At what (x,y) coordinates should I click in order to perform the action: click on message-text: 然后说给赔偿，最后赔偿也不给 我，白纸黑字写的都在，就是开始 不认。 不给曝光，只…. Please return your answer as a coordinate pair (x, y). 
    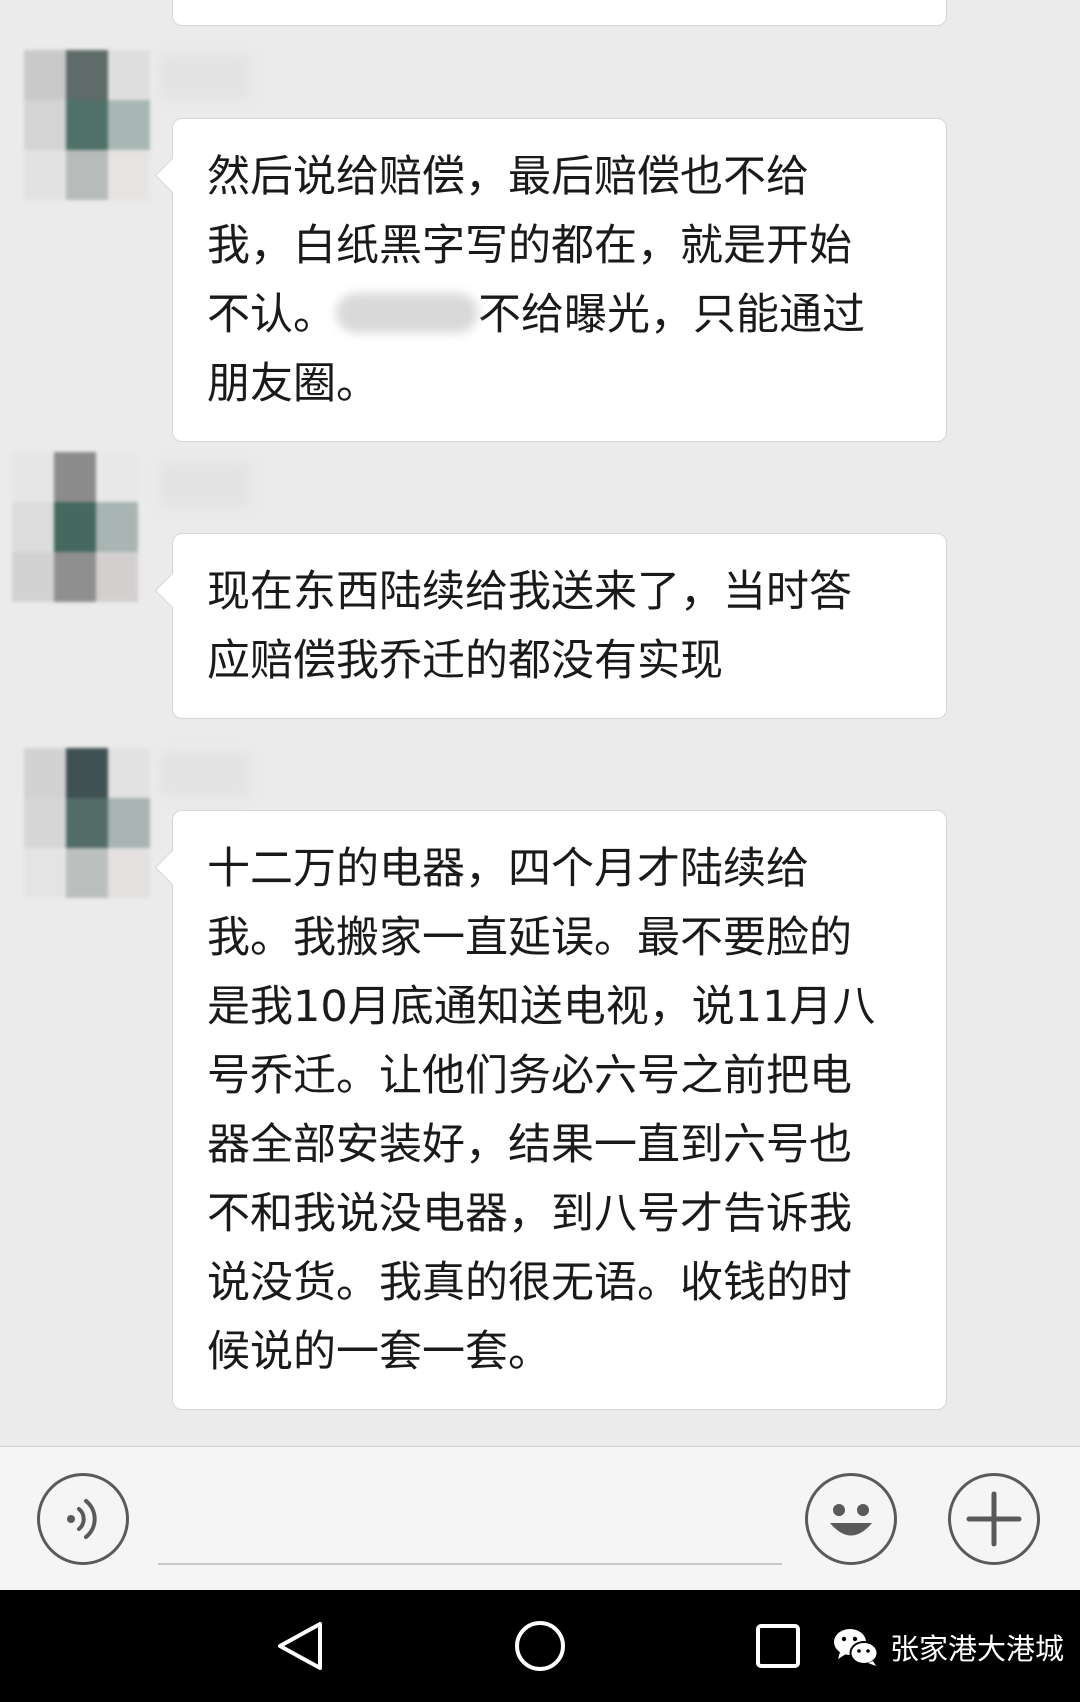
    Looking at the image, I should click on (536, 280).